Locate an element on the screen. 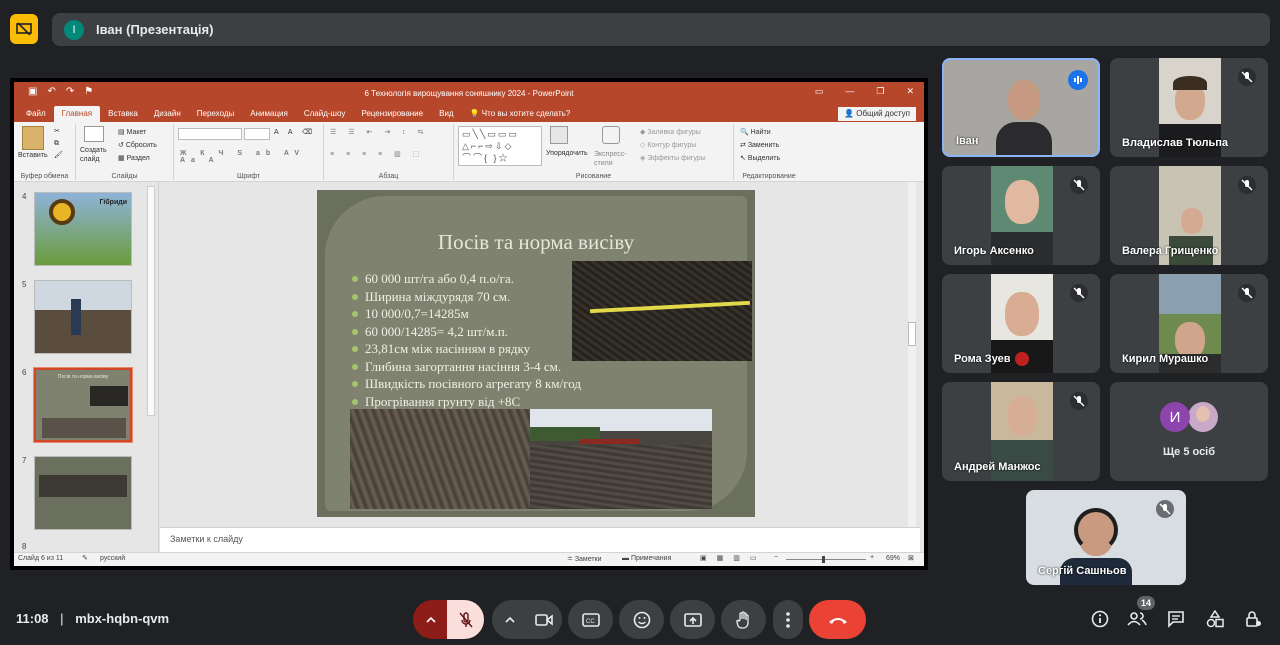 The width and height of the screenshot is (1280, 645). chat-button is located at coordinates (1176, 619).